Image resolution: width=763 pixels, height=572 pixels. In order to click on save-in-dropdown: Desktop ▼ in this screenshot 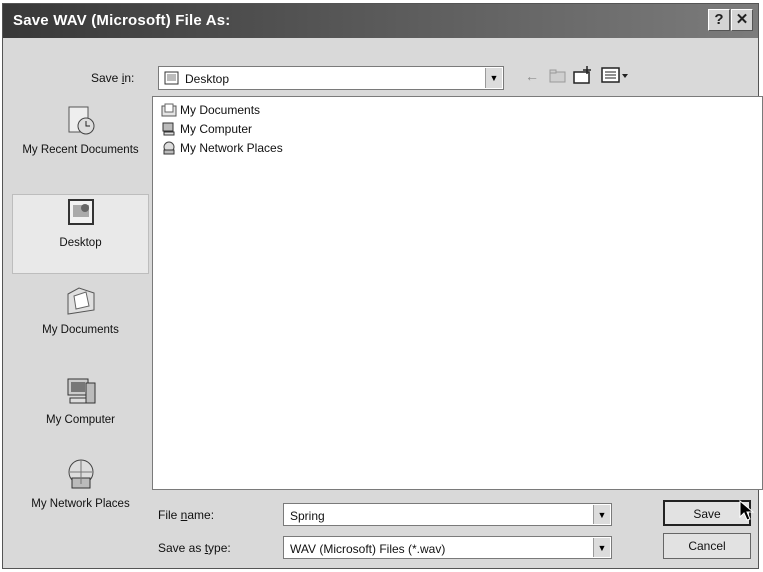, I will do `click(331, 78)`.